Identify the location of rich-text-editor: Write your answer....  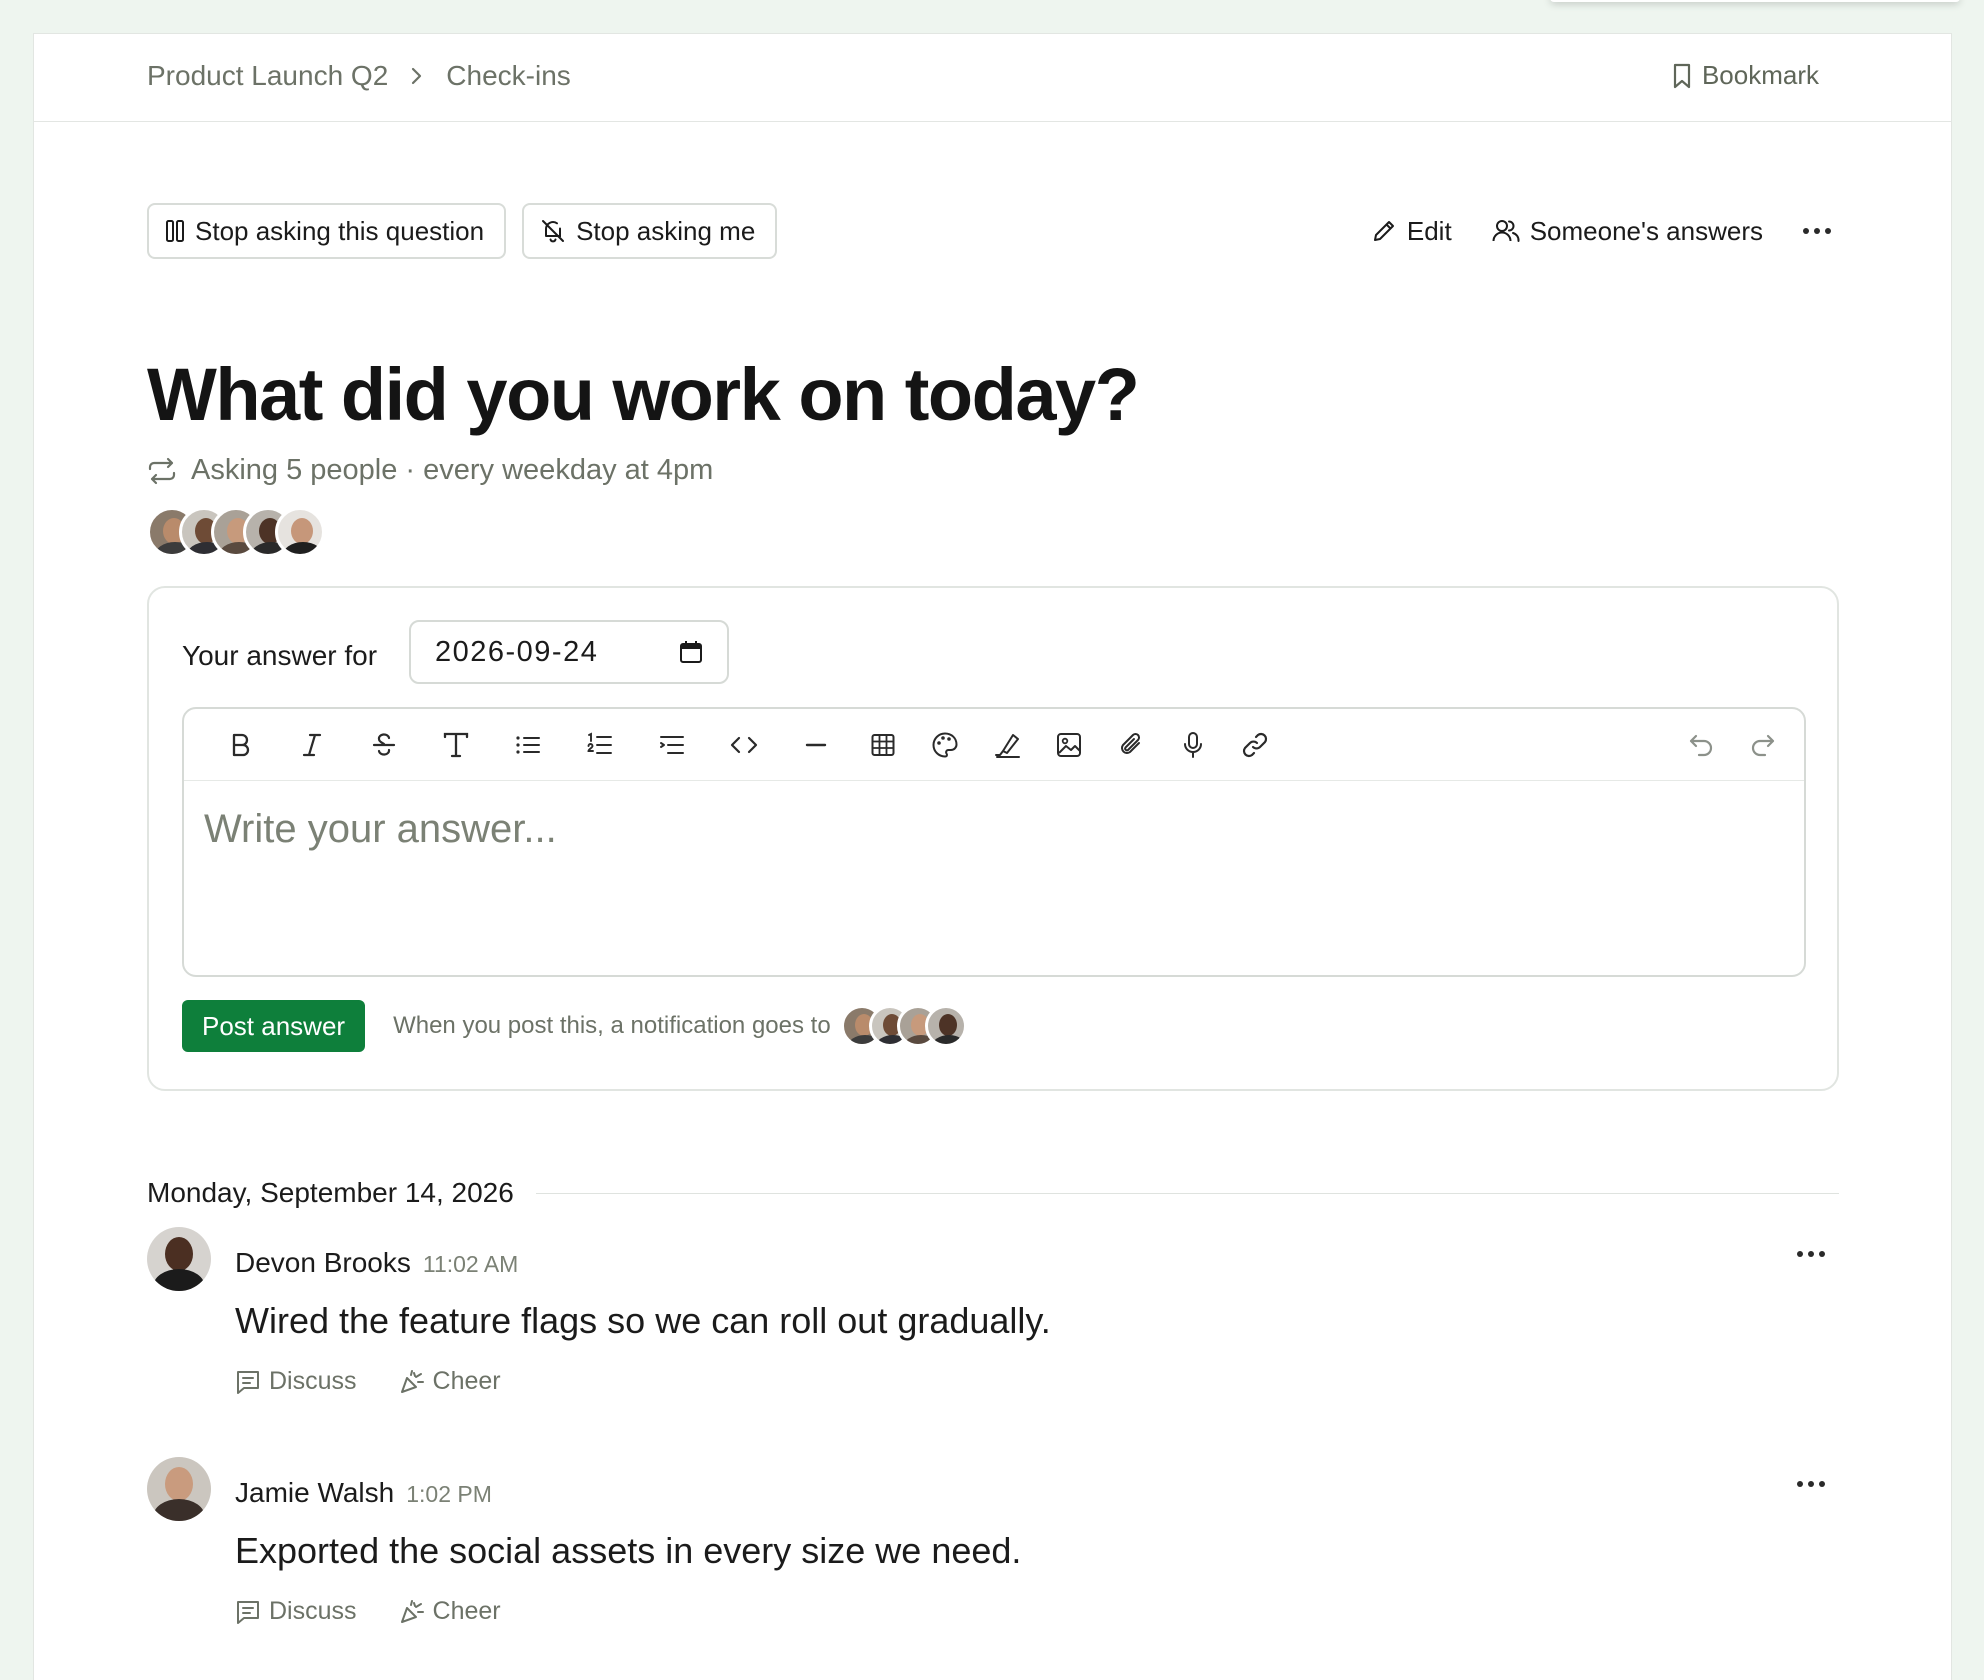
(994, 842).